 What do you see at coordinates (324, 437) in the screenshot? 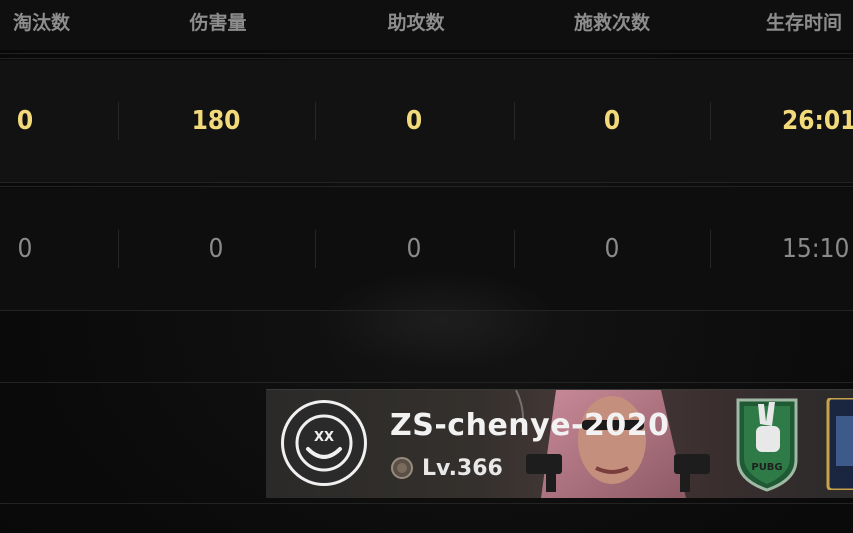
I see `svg-text: XX` at bounding box center [324, 437].